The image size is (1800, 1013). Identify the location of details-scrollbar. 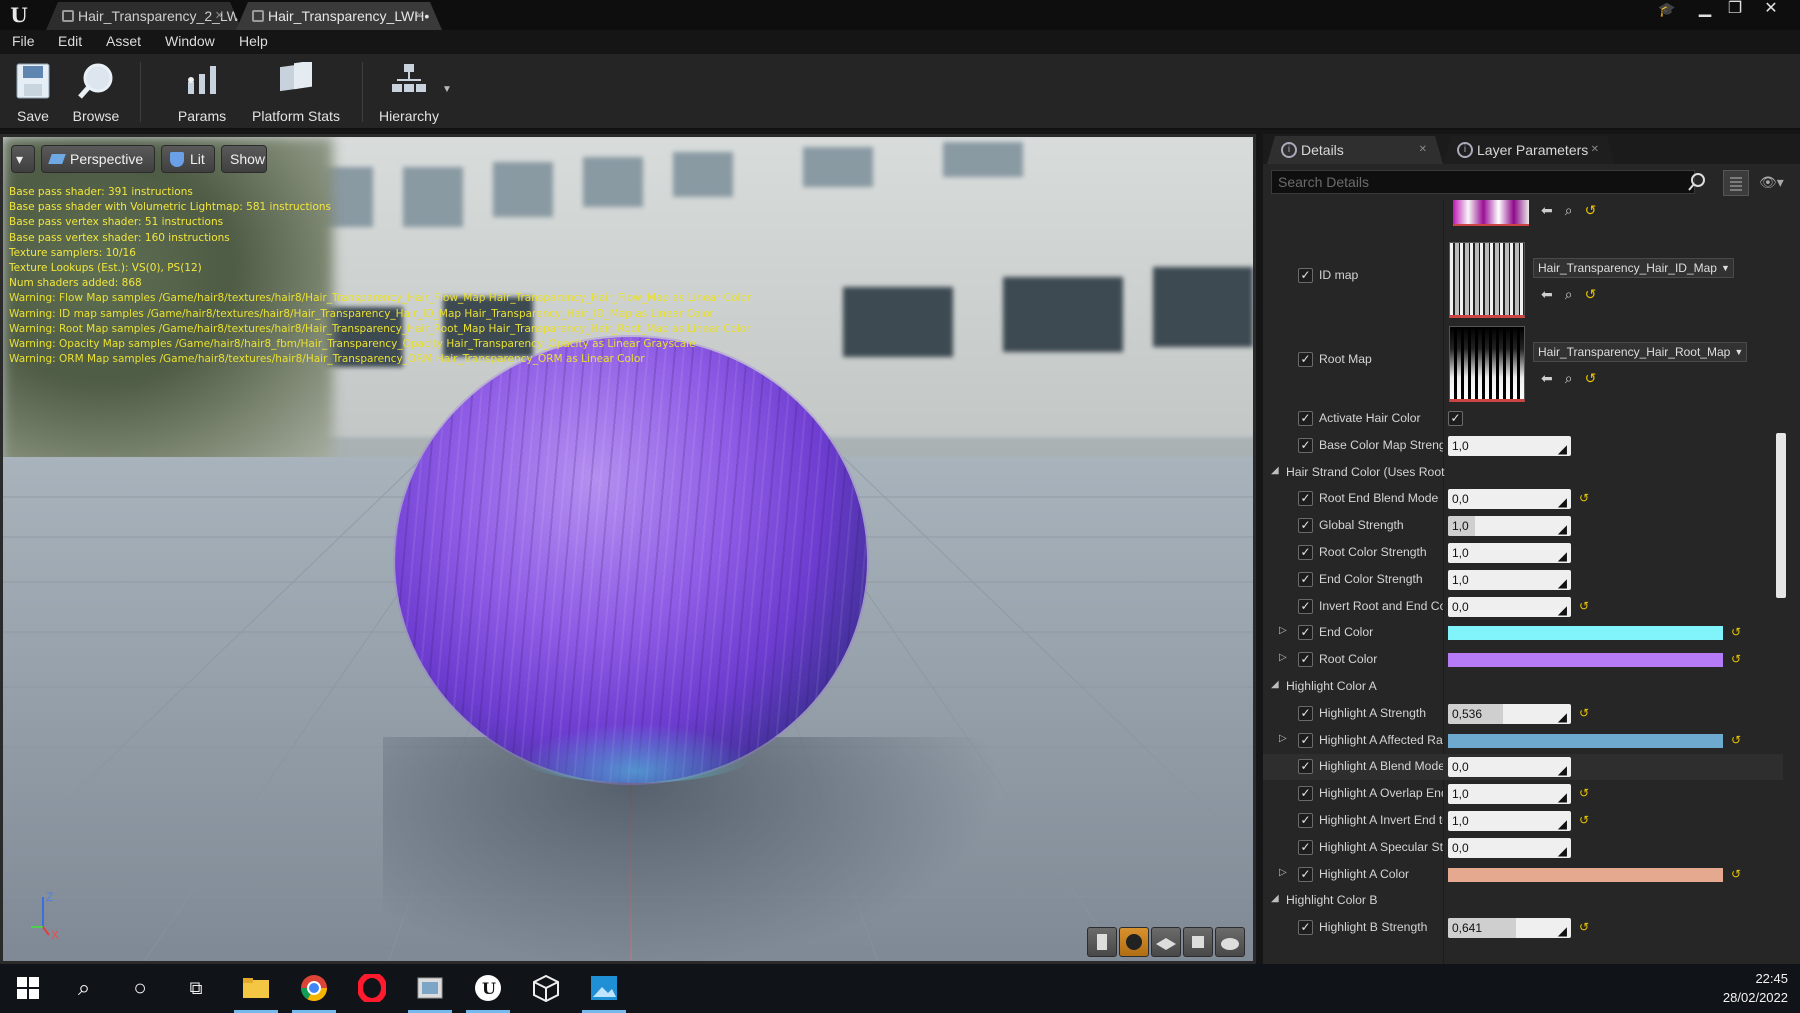
(1781, 515).